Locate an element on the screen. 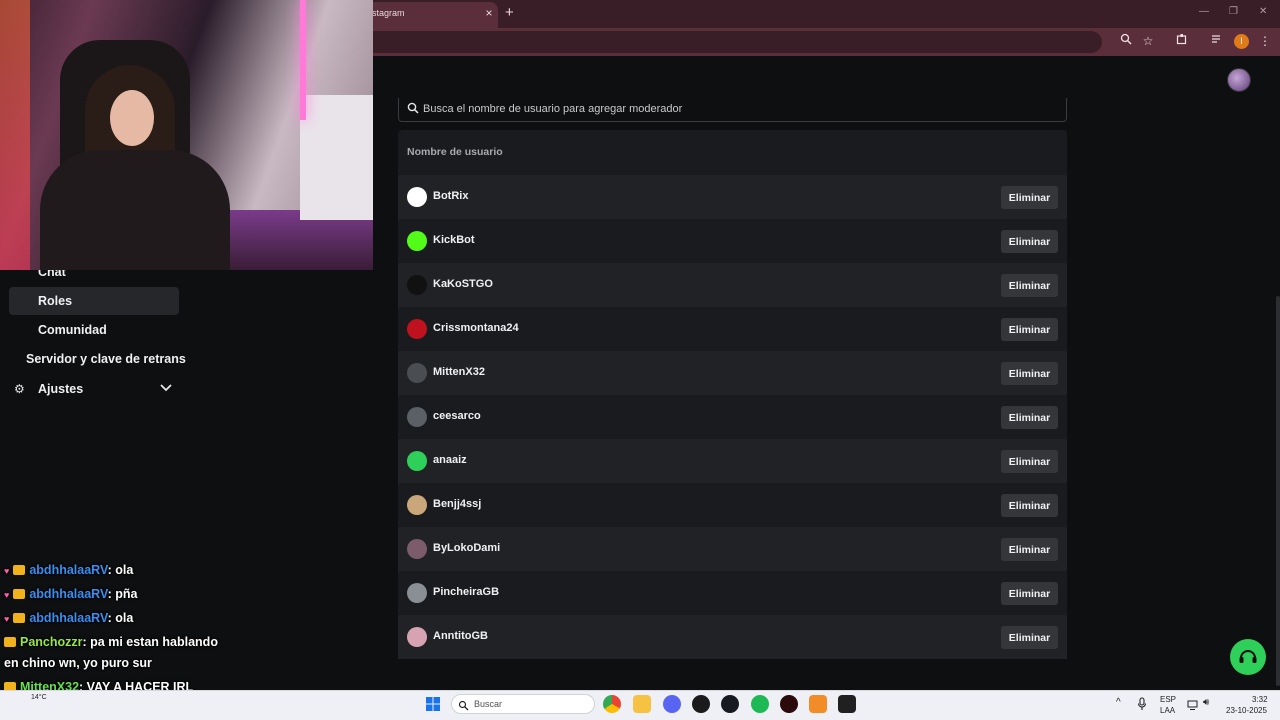 This screenshot has width=1280, height=720. restore-icon: ❐ is located at coordinates (1233, 11).